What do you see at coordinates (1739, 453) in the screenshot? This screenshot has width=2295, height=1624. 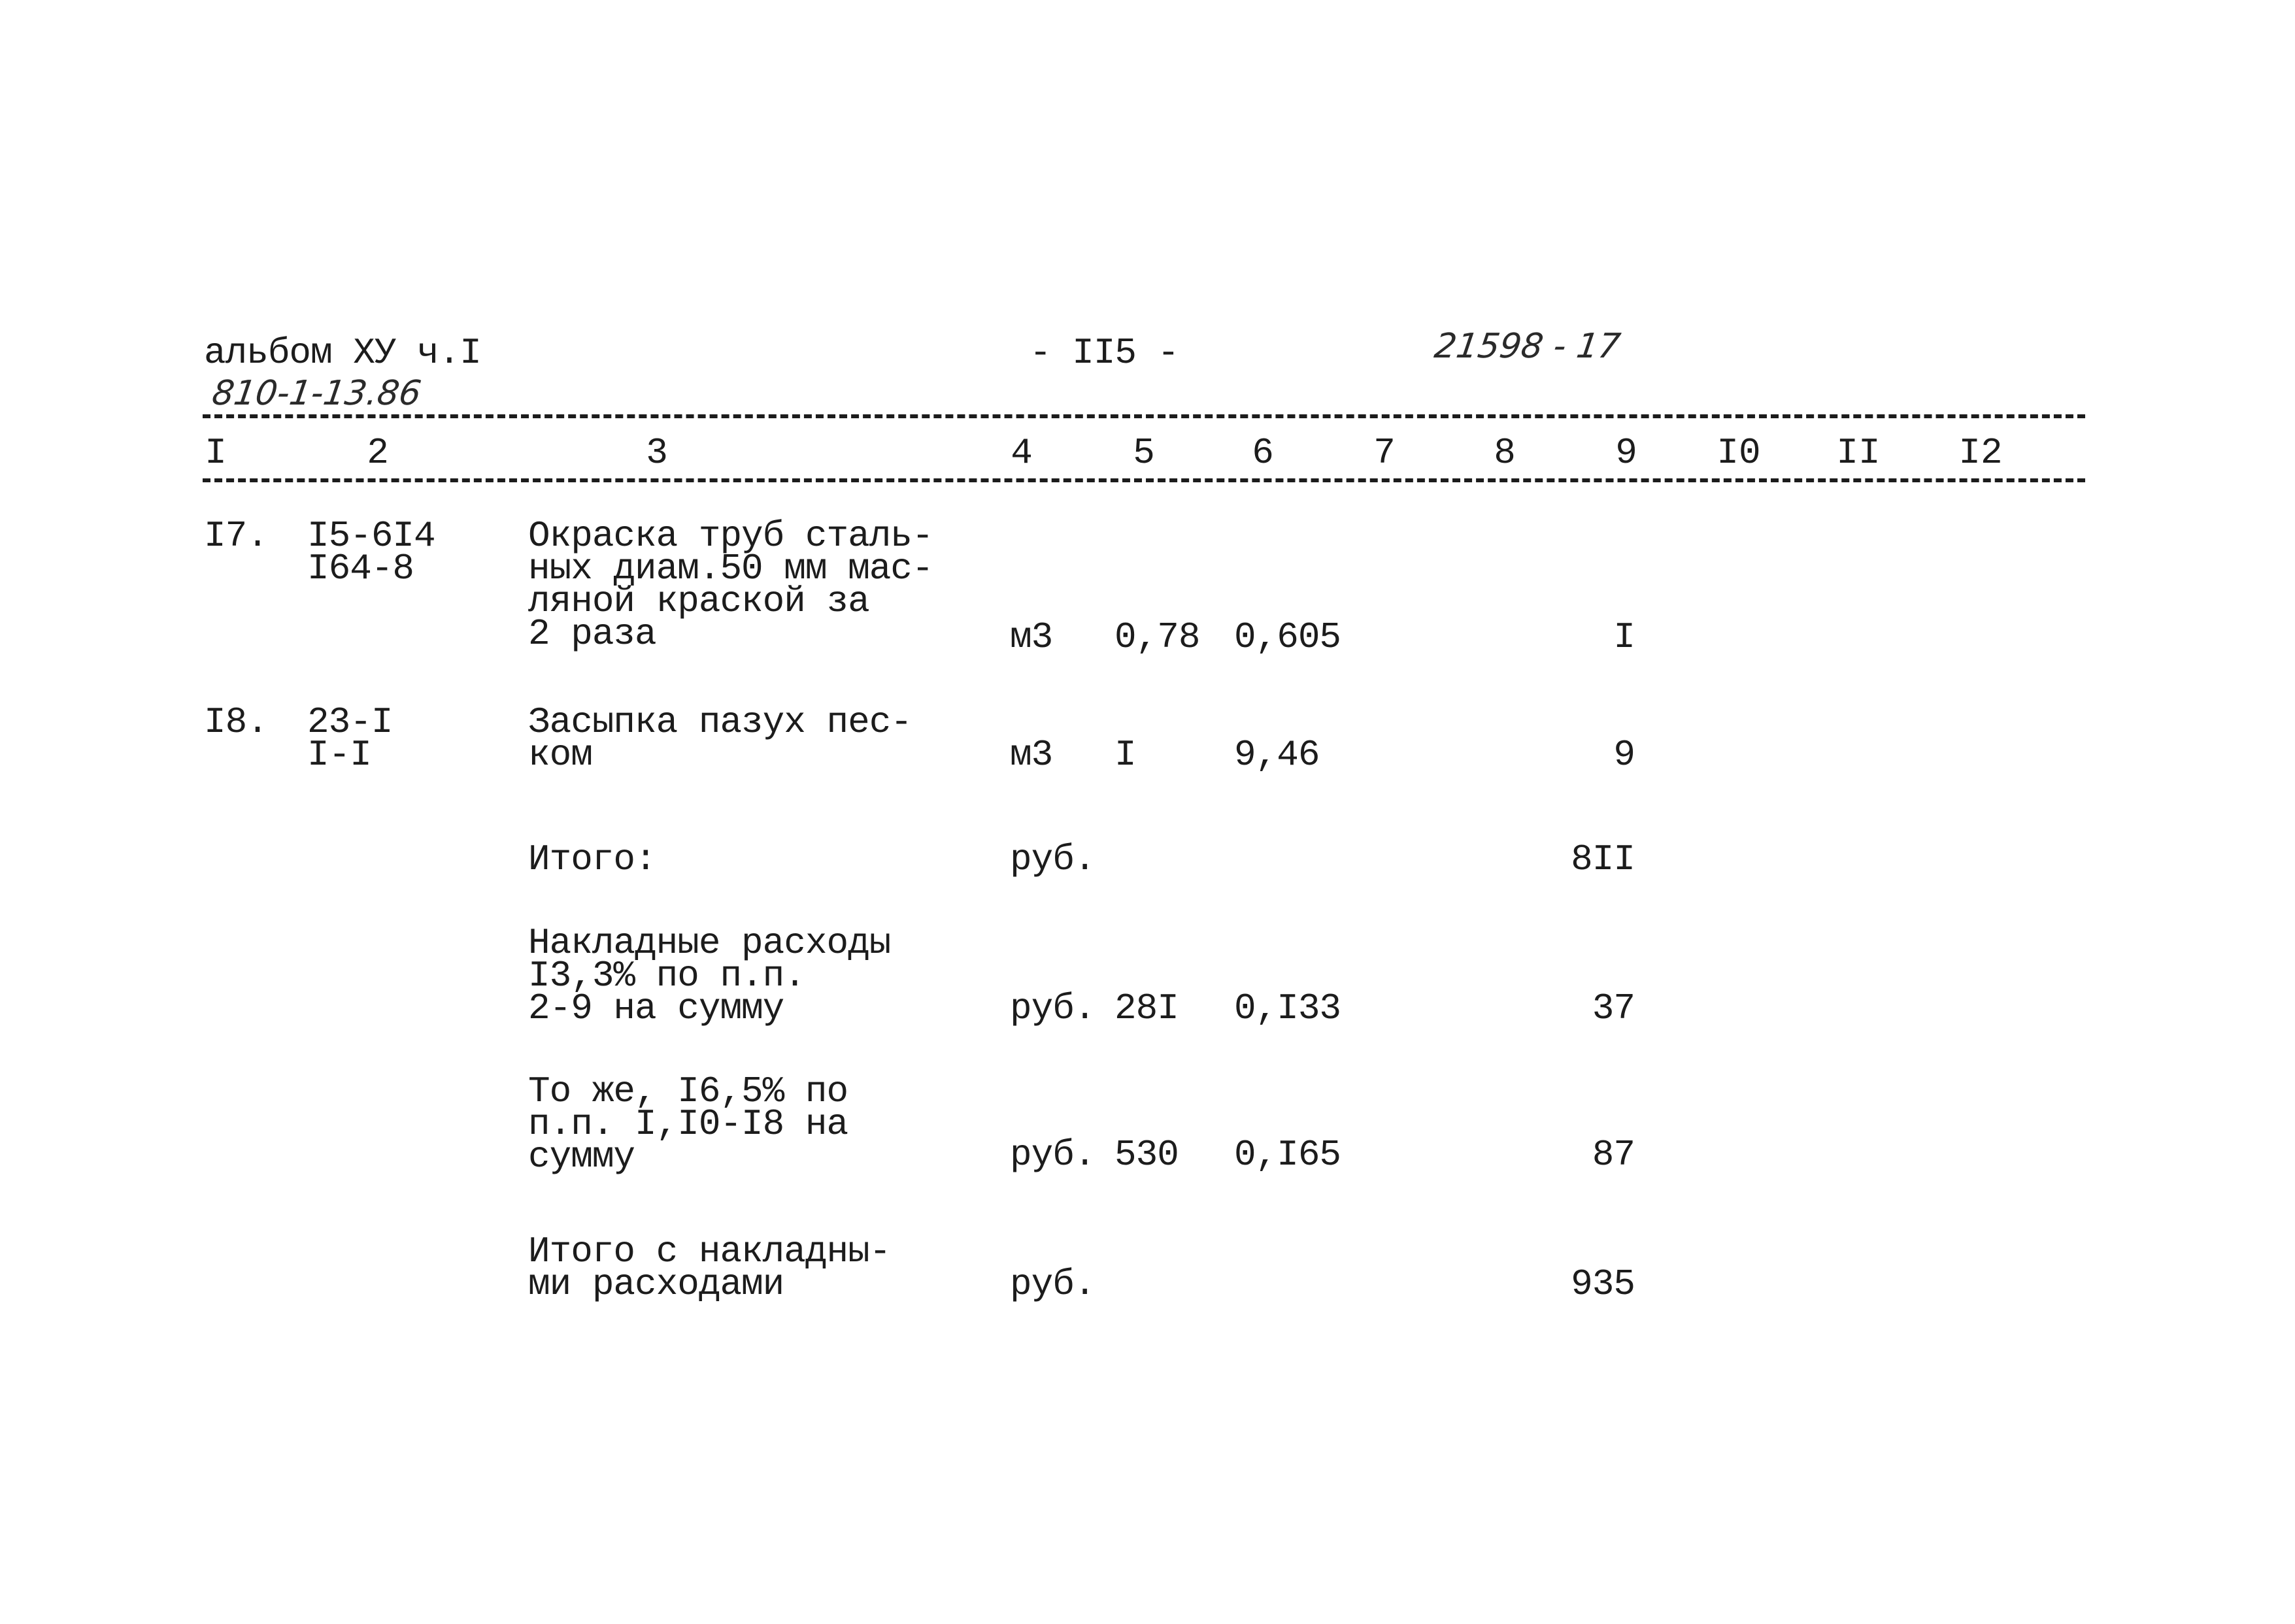 I see `column-header: I0` at bounding box center [1739, 453].